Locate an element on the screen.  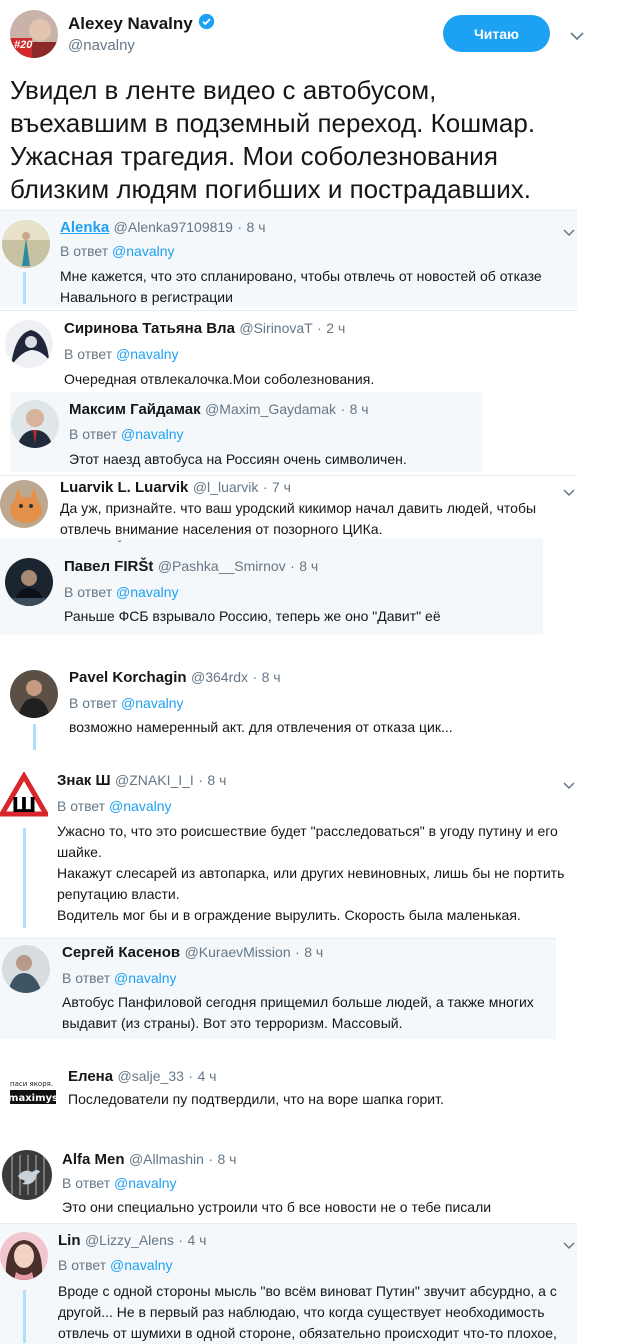
avatar-caption: паси якоря. is located at coordinates (31, 1084).